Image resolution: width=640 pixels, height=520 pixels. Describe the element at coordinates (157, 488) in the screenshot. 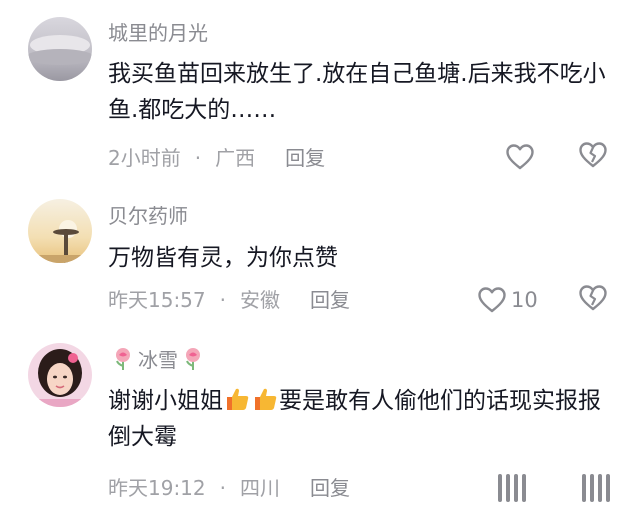

I see `comment-time: 昨天19:12` at that location.